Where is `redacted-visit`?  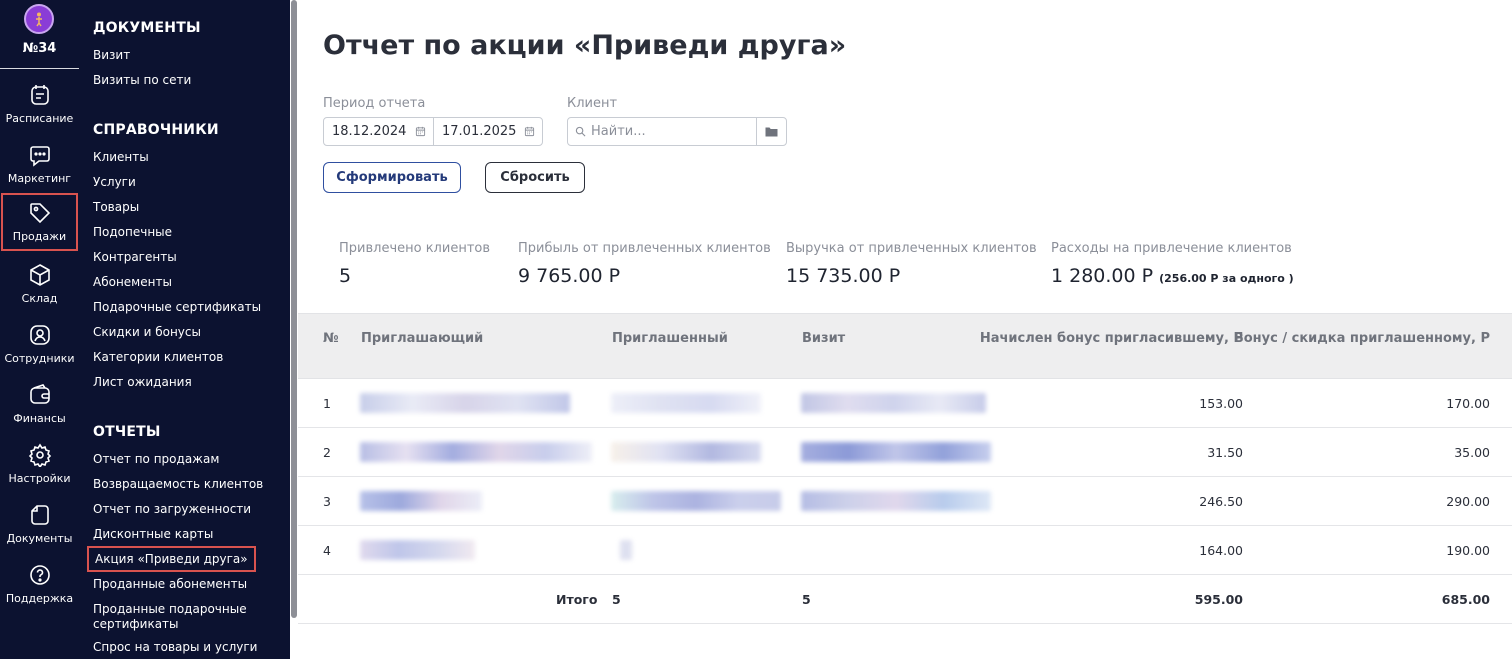
redacted-visit is located at coordinates (893, 403).